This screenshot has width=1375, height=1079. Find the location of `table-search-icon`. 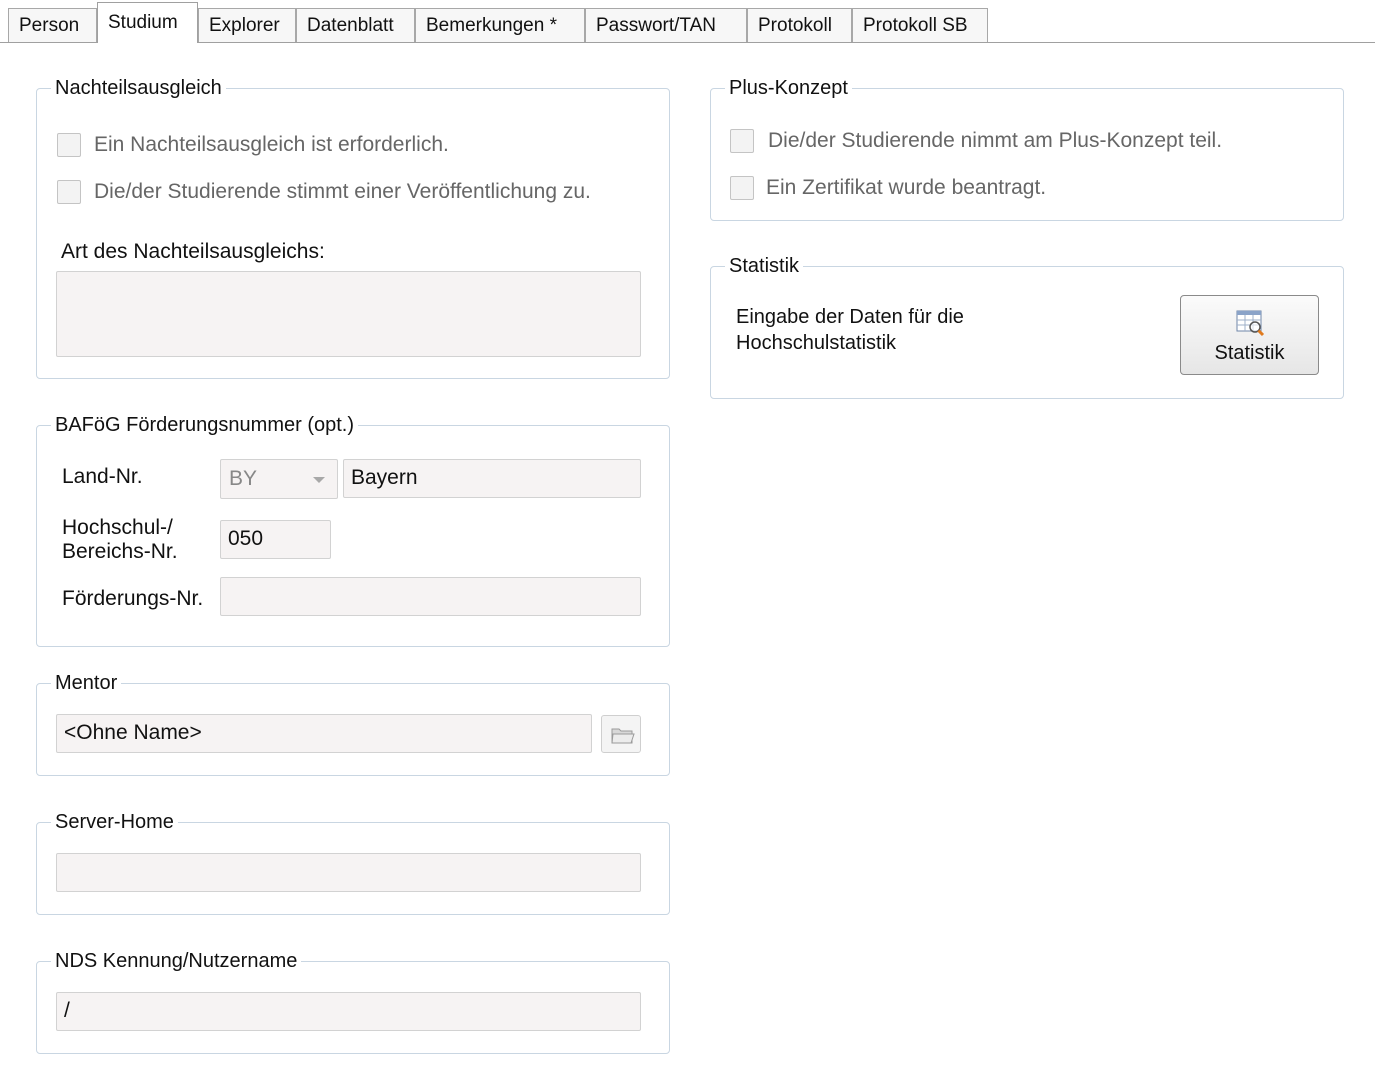

table-search-icon is located at coordinates (1250, 323).